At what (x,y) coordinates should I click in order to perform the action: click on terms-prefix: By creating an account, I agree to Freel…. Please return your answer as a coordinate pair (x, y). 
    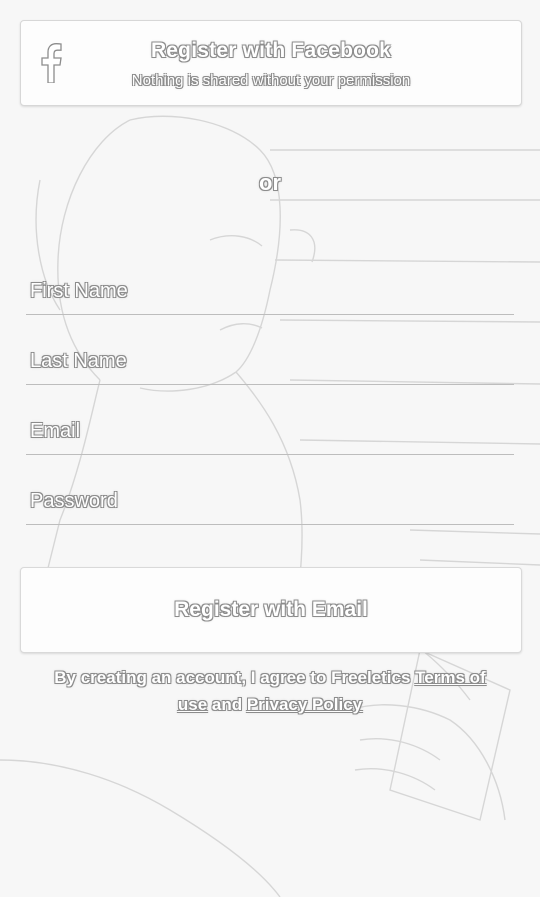
    Looking at the image, I should click on (235, 677).